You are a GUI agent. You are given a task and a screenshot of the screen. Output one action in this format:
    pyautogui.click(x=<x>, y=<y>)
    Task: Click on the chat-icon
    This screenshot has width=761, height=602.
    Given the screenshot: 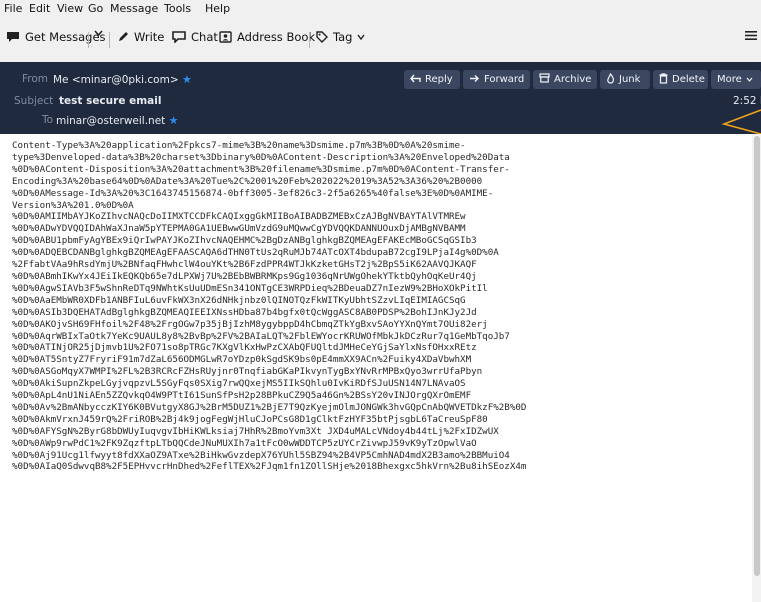 What is the action you would take?
    pyautogui.click(x=179, y=37)
    